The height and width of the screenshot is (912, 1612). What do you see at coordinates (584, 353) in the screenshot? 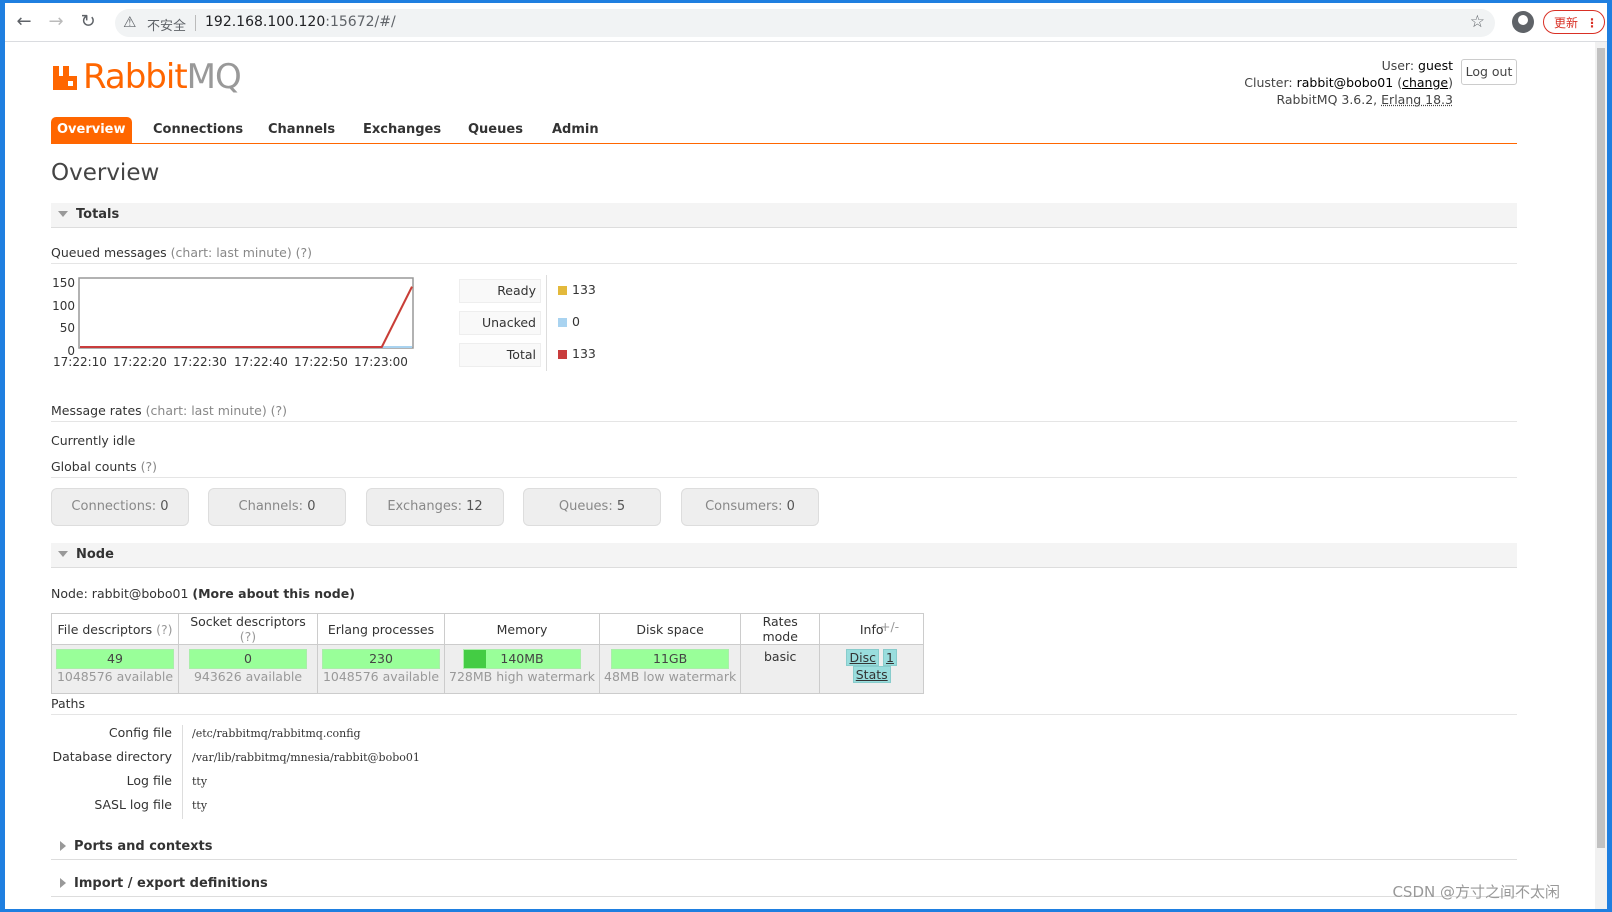
I see `legend-value: 133` at bounding box center [584, 353].